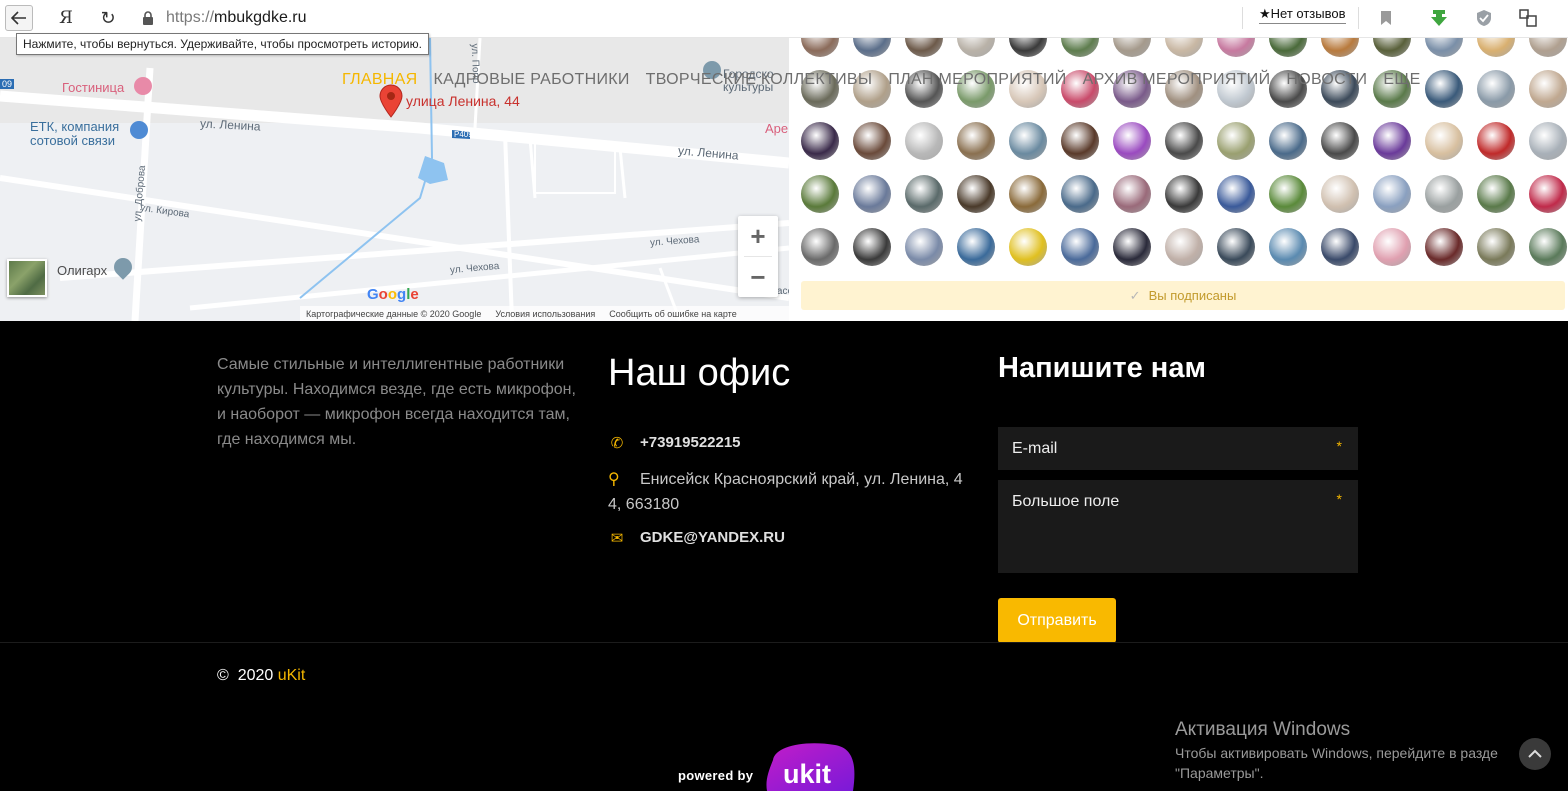 Image resolution: width=1568 pixels, height=791 pixels. What do you see at coordinates (139, 130) in the screenshot?
I see `shop-pin-icon` at bounding box center [139, 130].